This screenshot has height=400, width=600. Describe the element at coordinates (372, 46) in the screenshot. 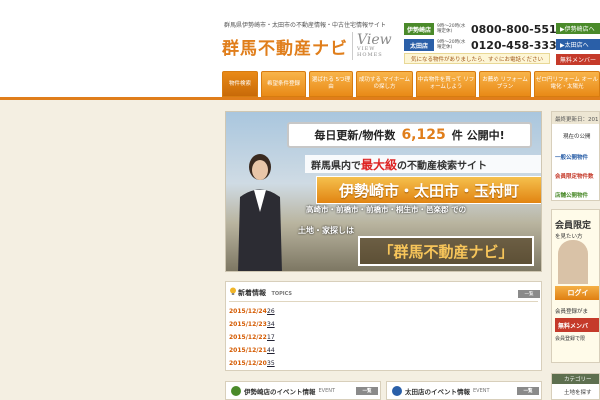

I see `view-homes-logo: View VIEW HOMES` at that location.